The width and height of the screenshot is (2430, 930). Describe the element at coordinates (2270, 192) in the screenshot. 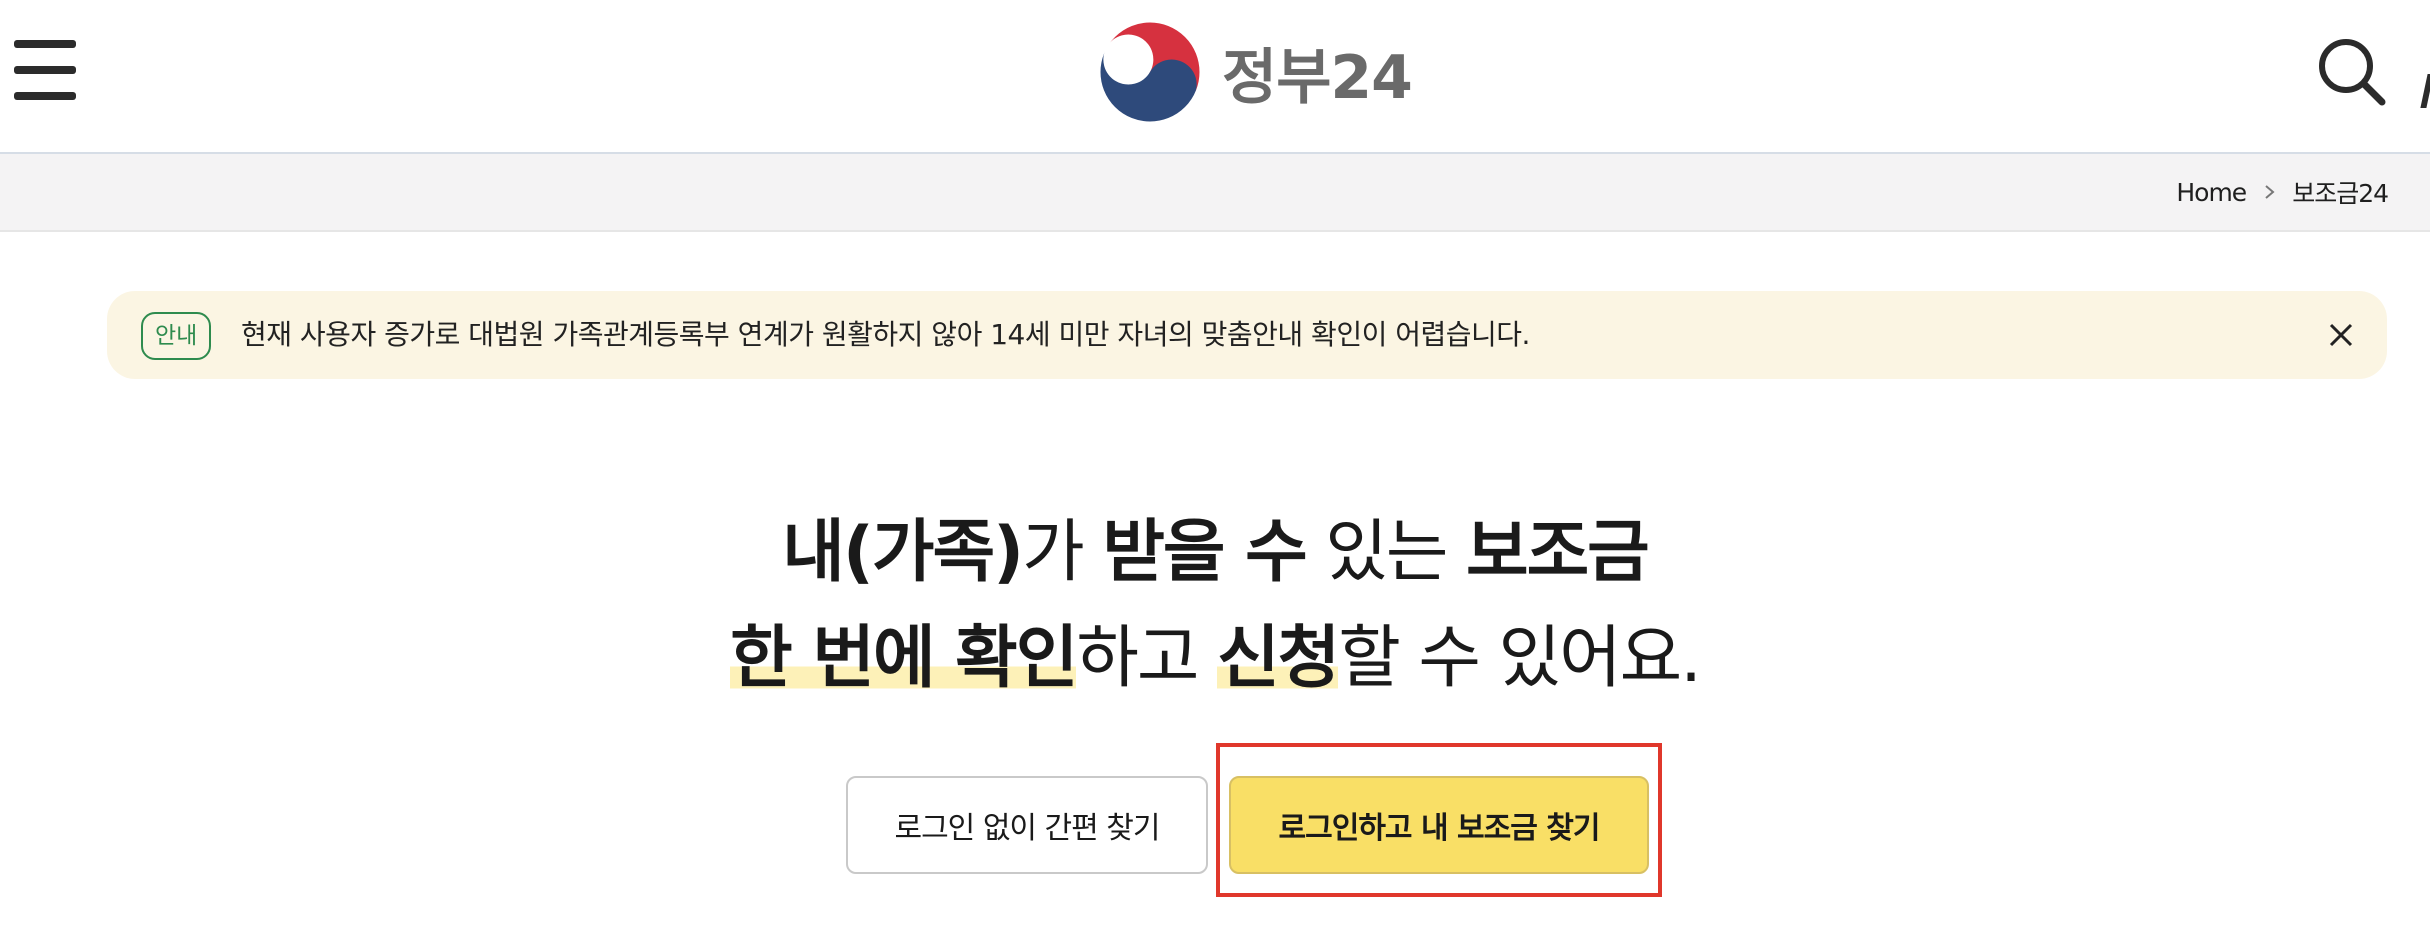

I see `chevron-right-icon` at that location.